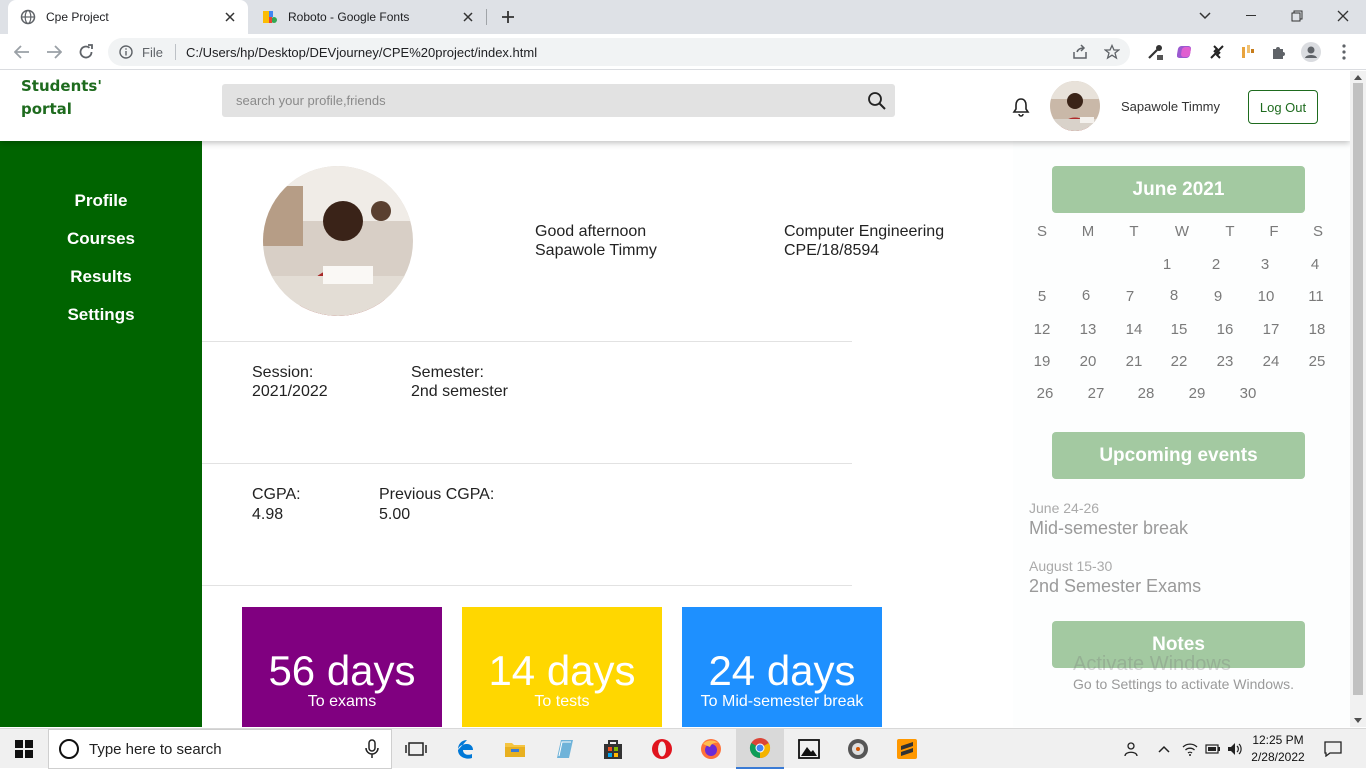 This screenshot has width=1366, height=769. What do you see at coordinates (1225, 329) in the screenshot?
I see `calendar-day: 16` at bounding box center [1225, 329].